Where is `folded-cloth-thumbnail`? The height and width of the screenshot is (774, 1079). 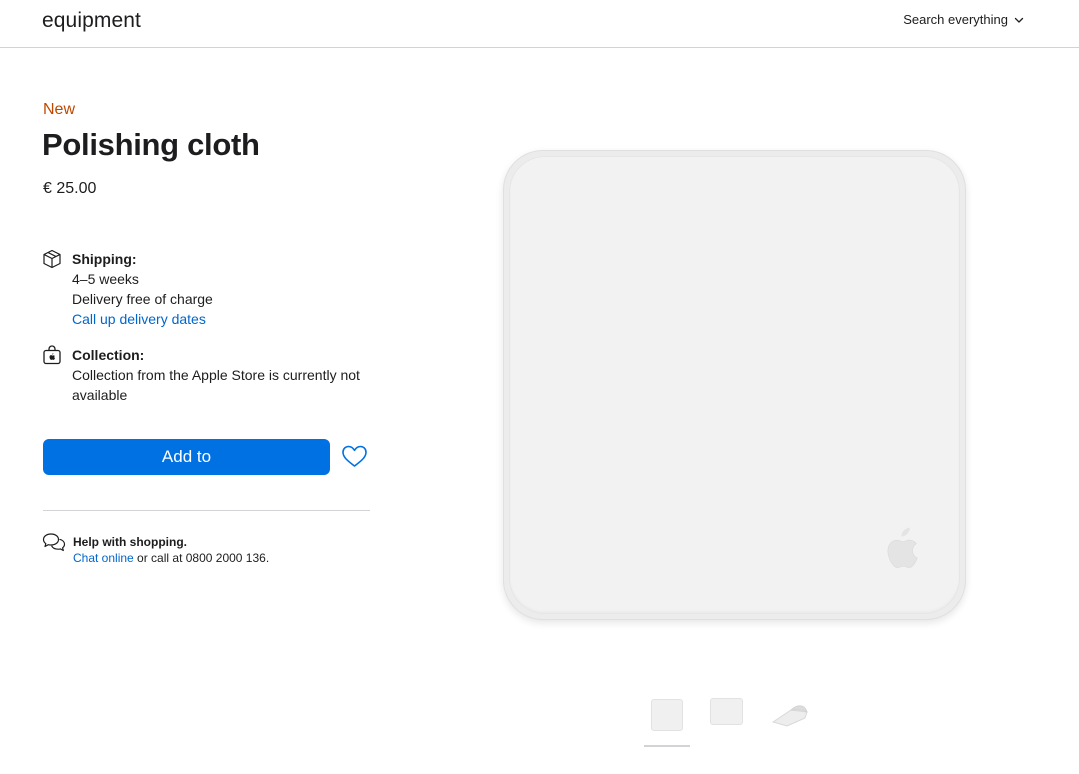 folded-cloth-thumbnail is located at coordinates (789, 716).